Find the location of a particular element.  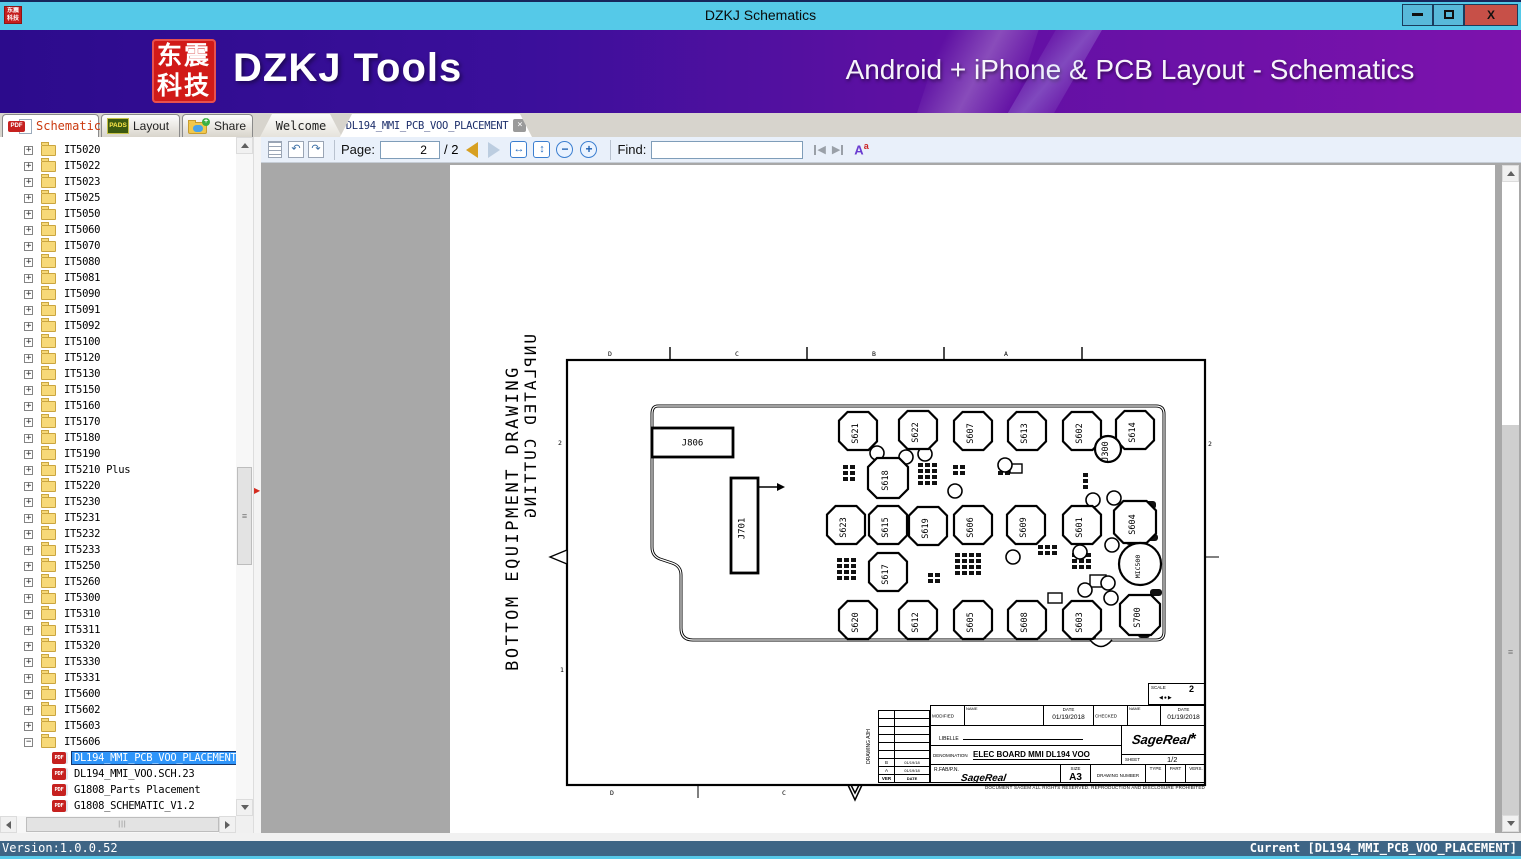

left-edge-marker is located at coordinates (558, 557).